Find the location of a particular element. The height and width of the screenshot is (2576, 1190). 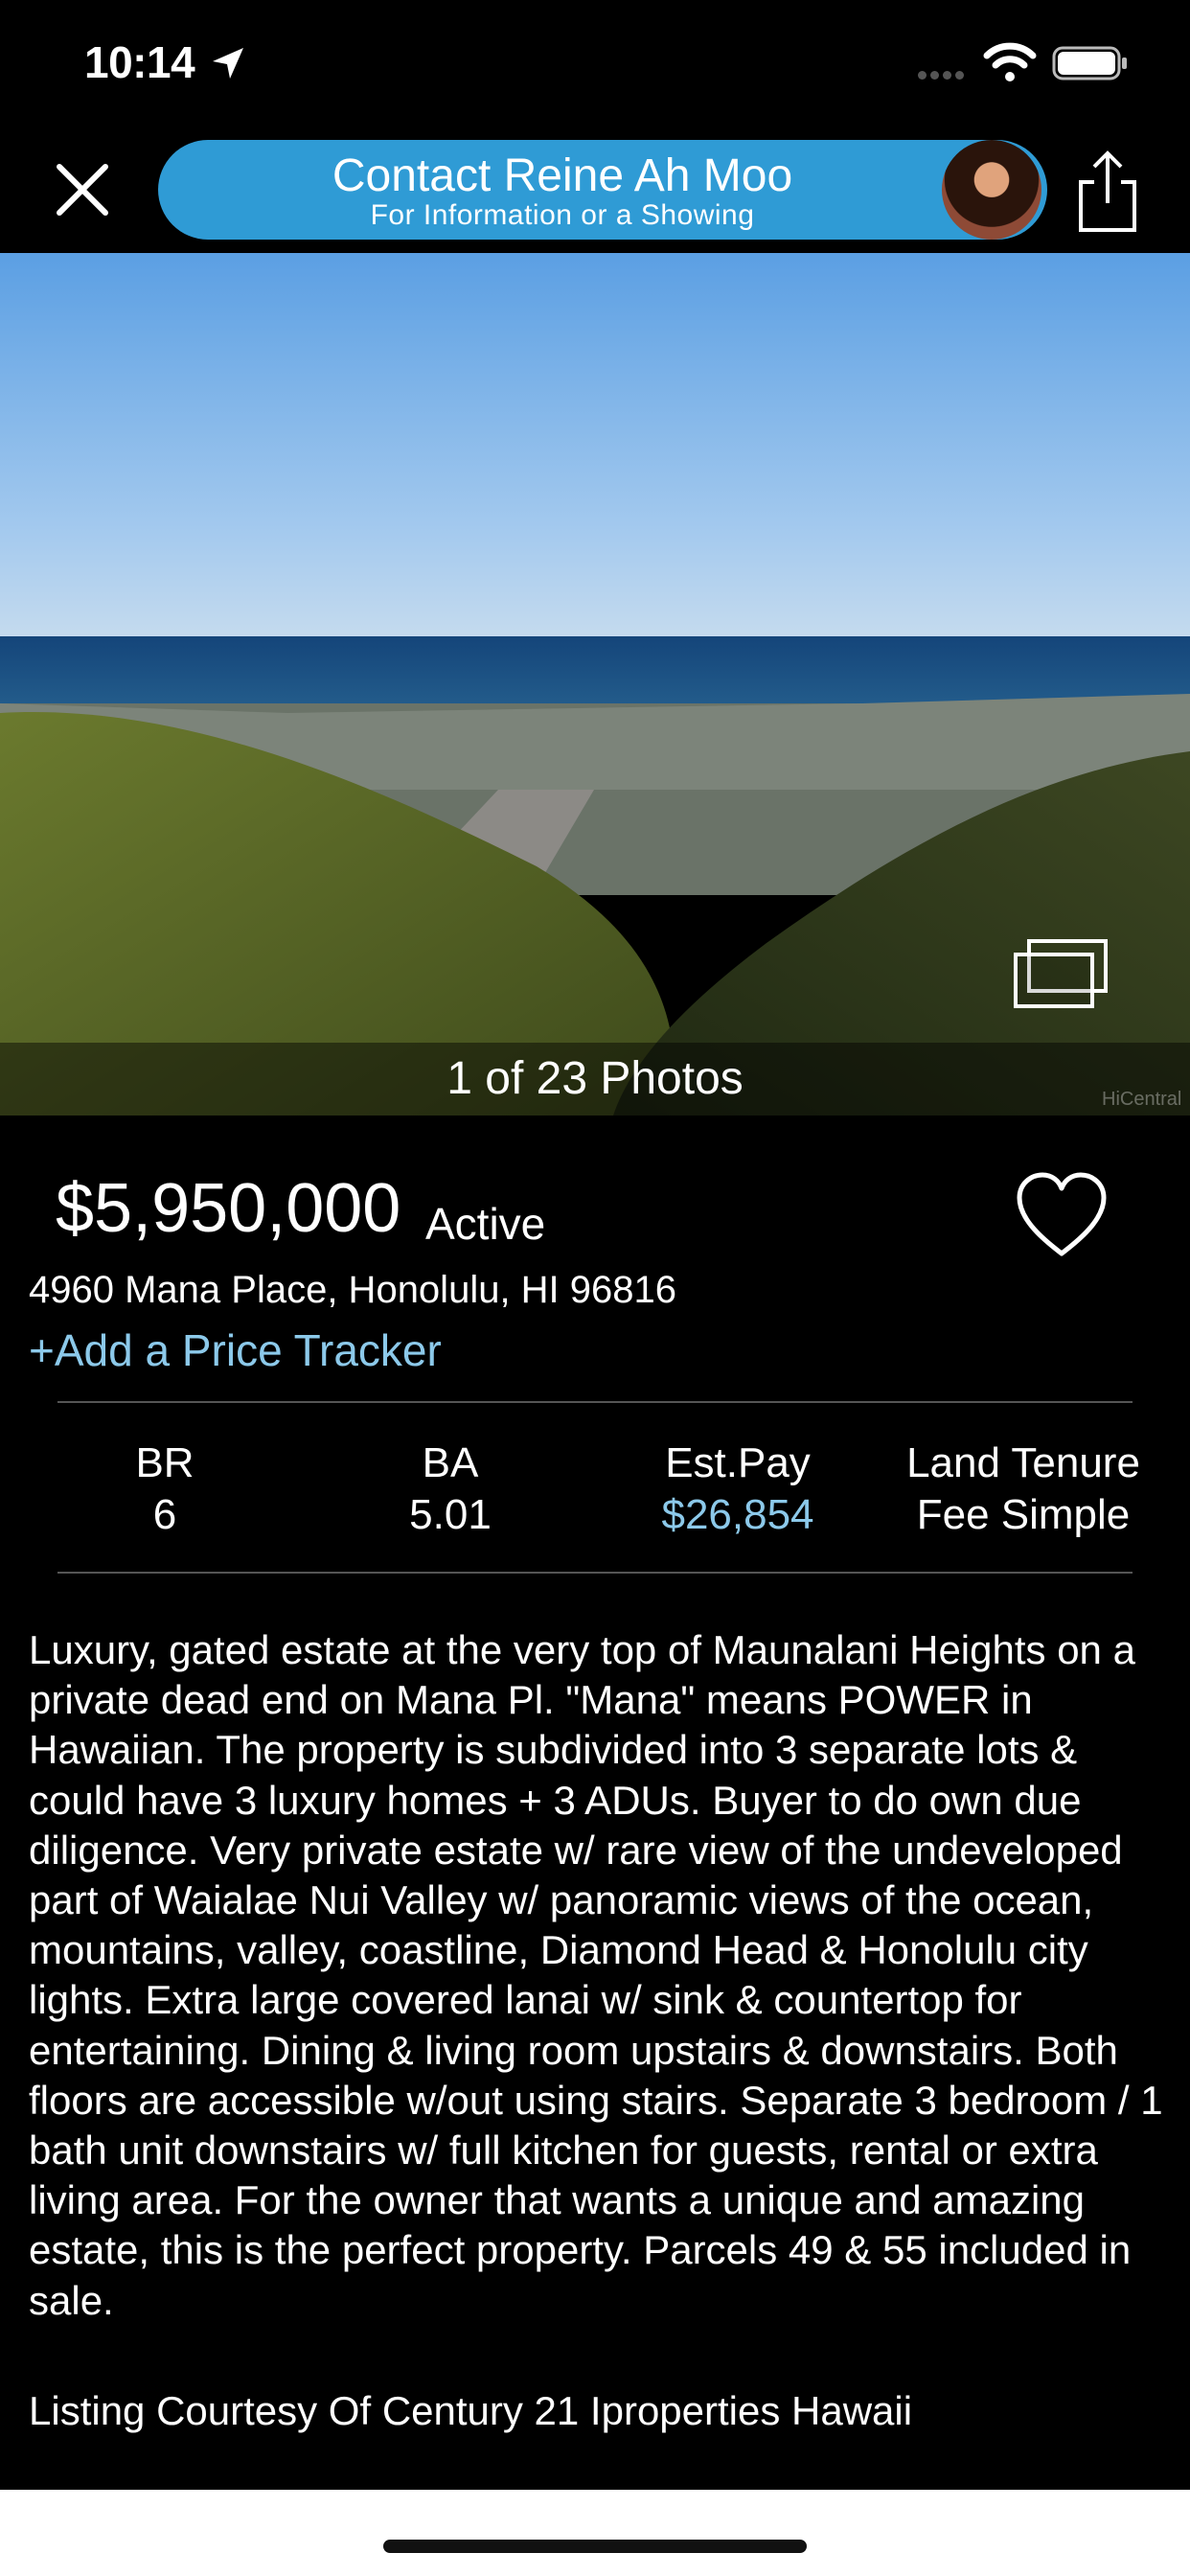

stat-estimated-payment: Est.Pay $26,854 is located at coordinates (738, 1489).